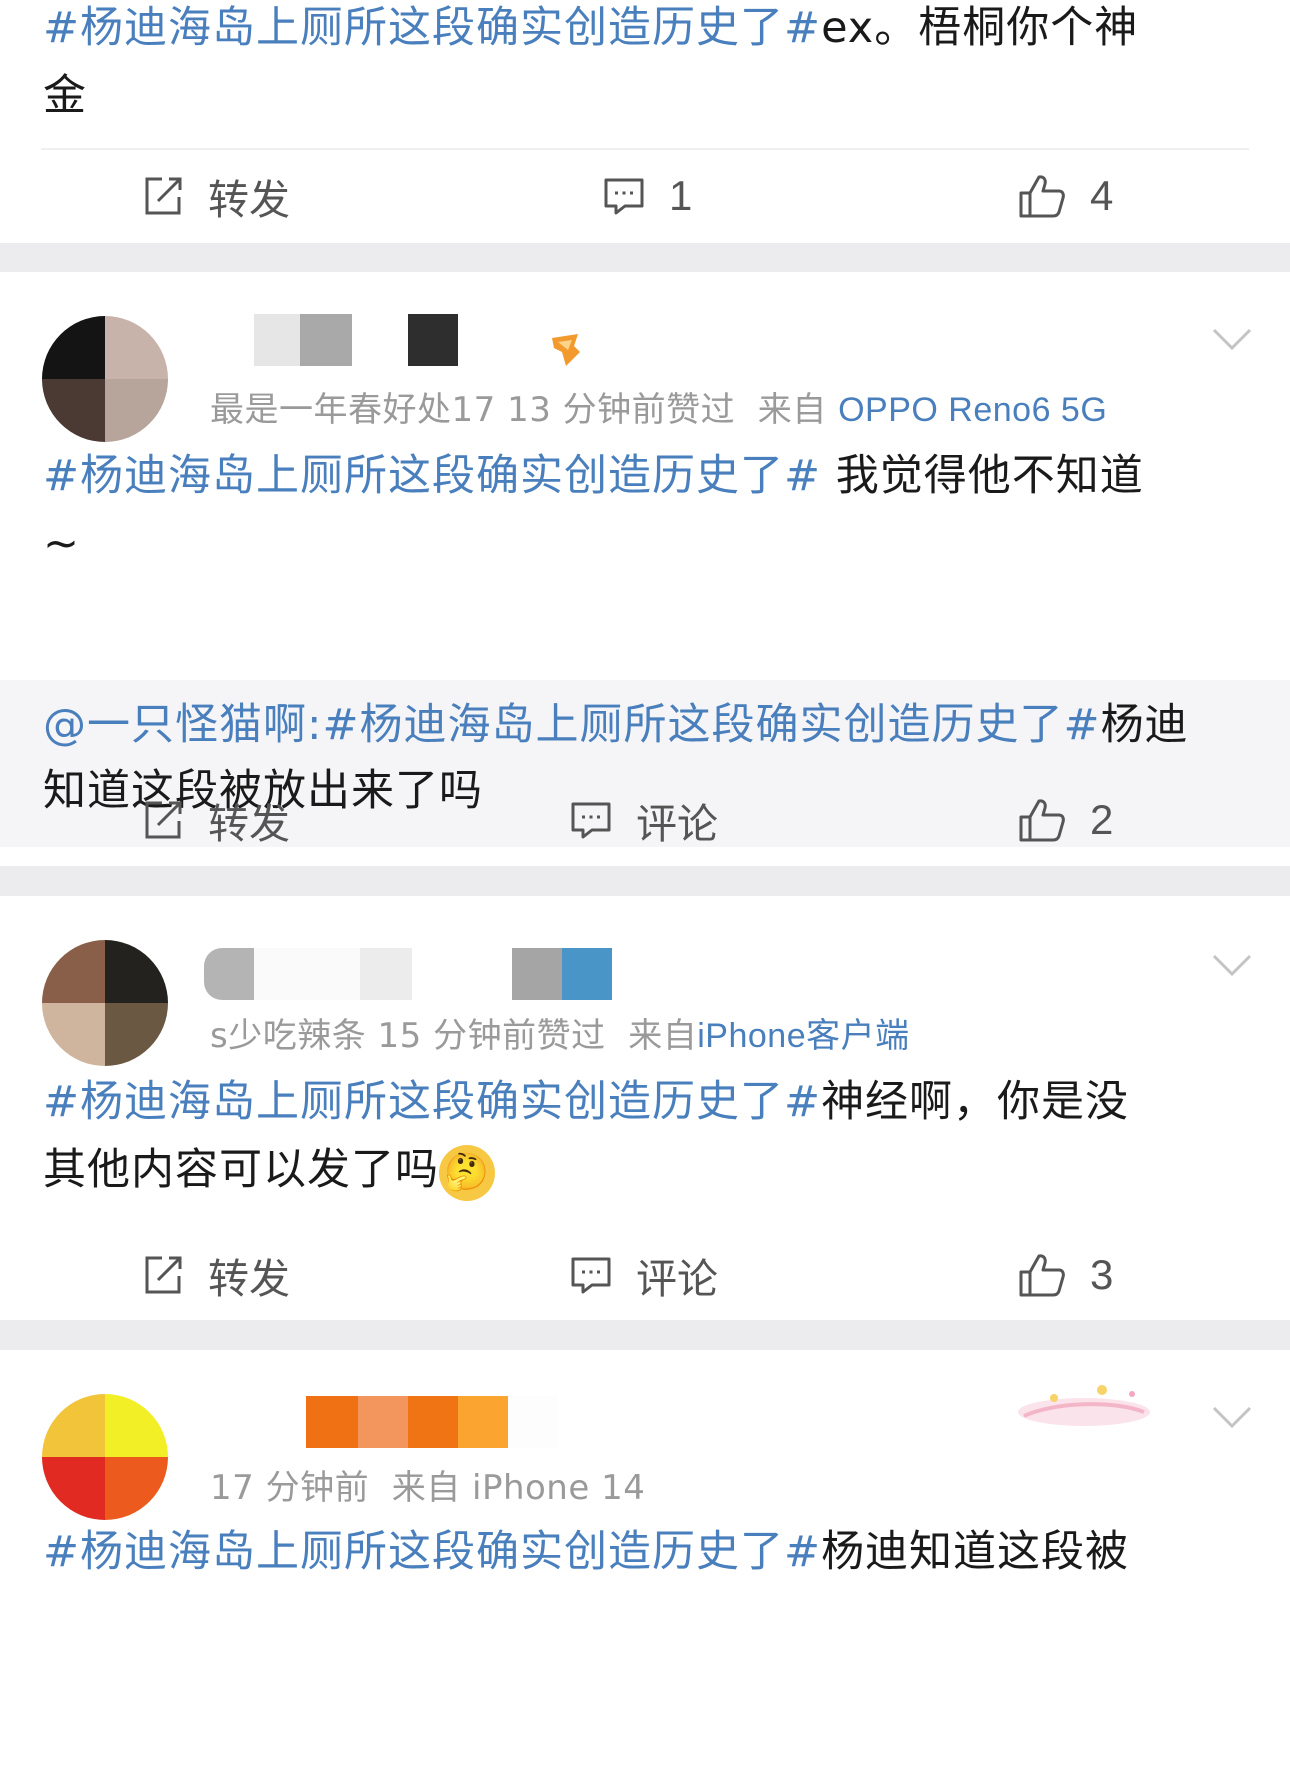 Image resolution: width=1290 pixels, height=1774 pixels. I want to click on post-meta: 17 分钟前 来自 iPhone 14, so click(428, 1488).